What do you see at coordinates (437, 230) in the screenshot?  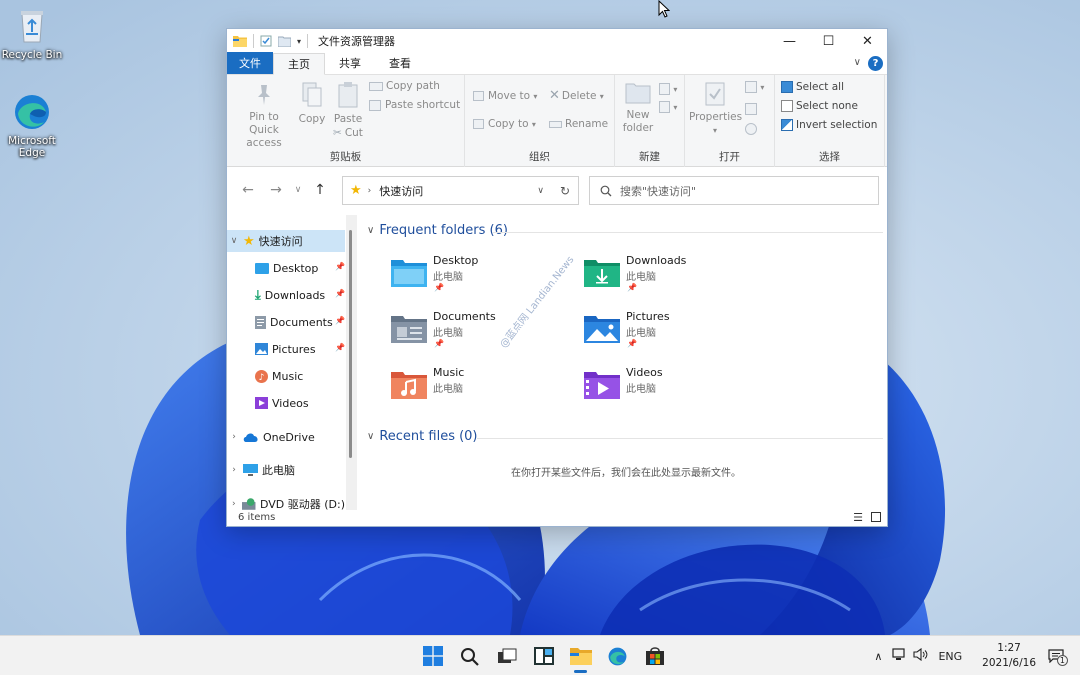 I see `frequent-folders-header: ∨ Frequent folders (6)` at bounding box center [437, 230].